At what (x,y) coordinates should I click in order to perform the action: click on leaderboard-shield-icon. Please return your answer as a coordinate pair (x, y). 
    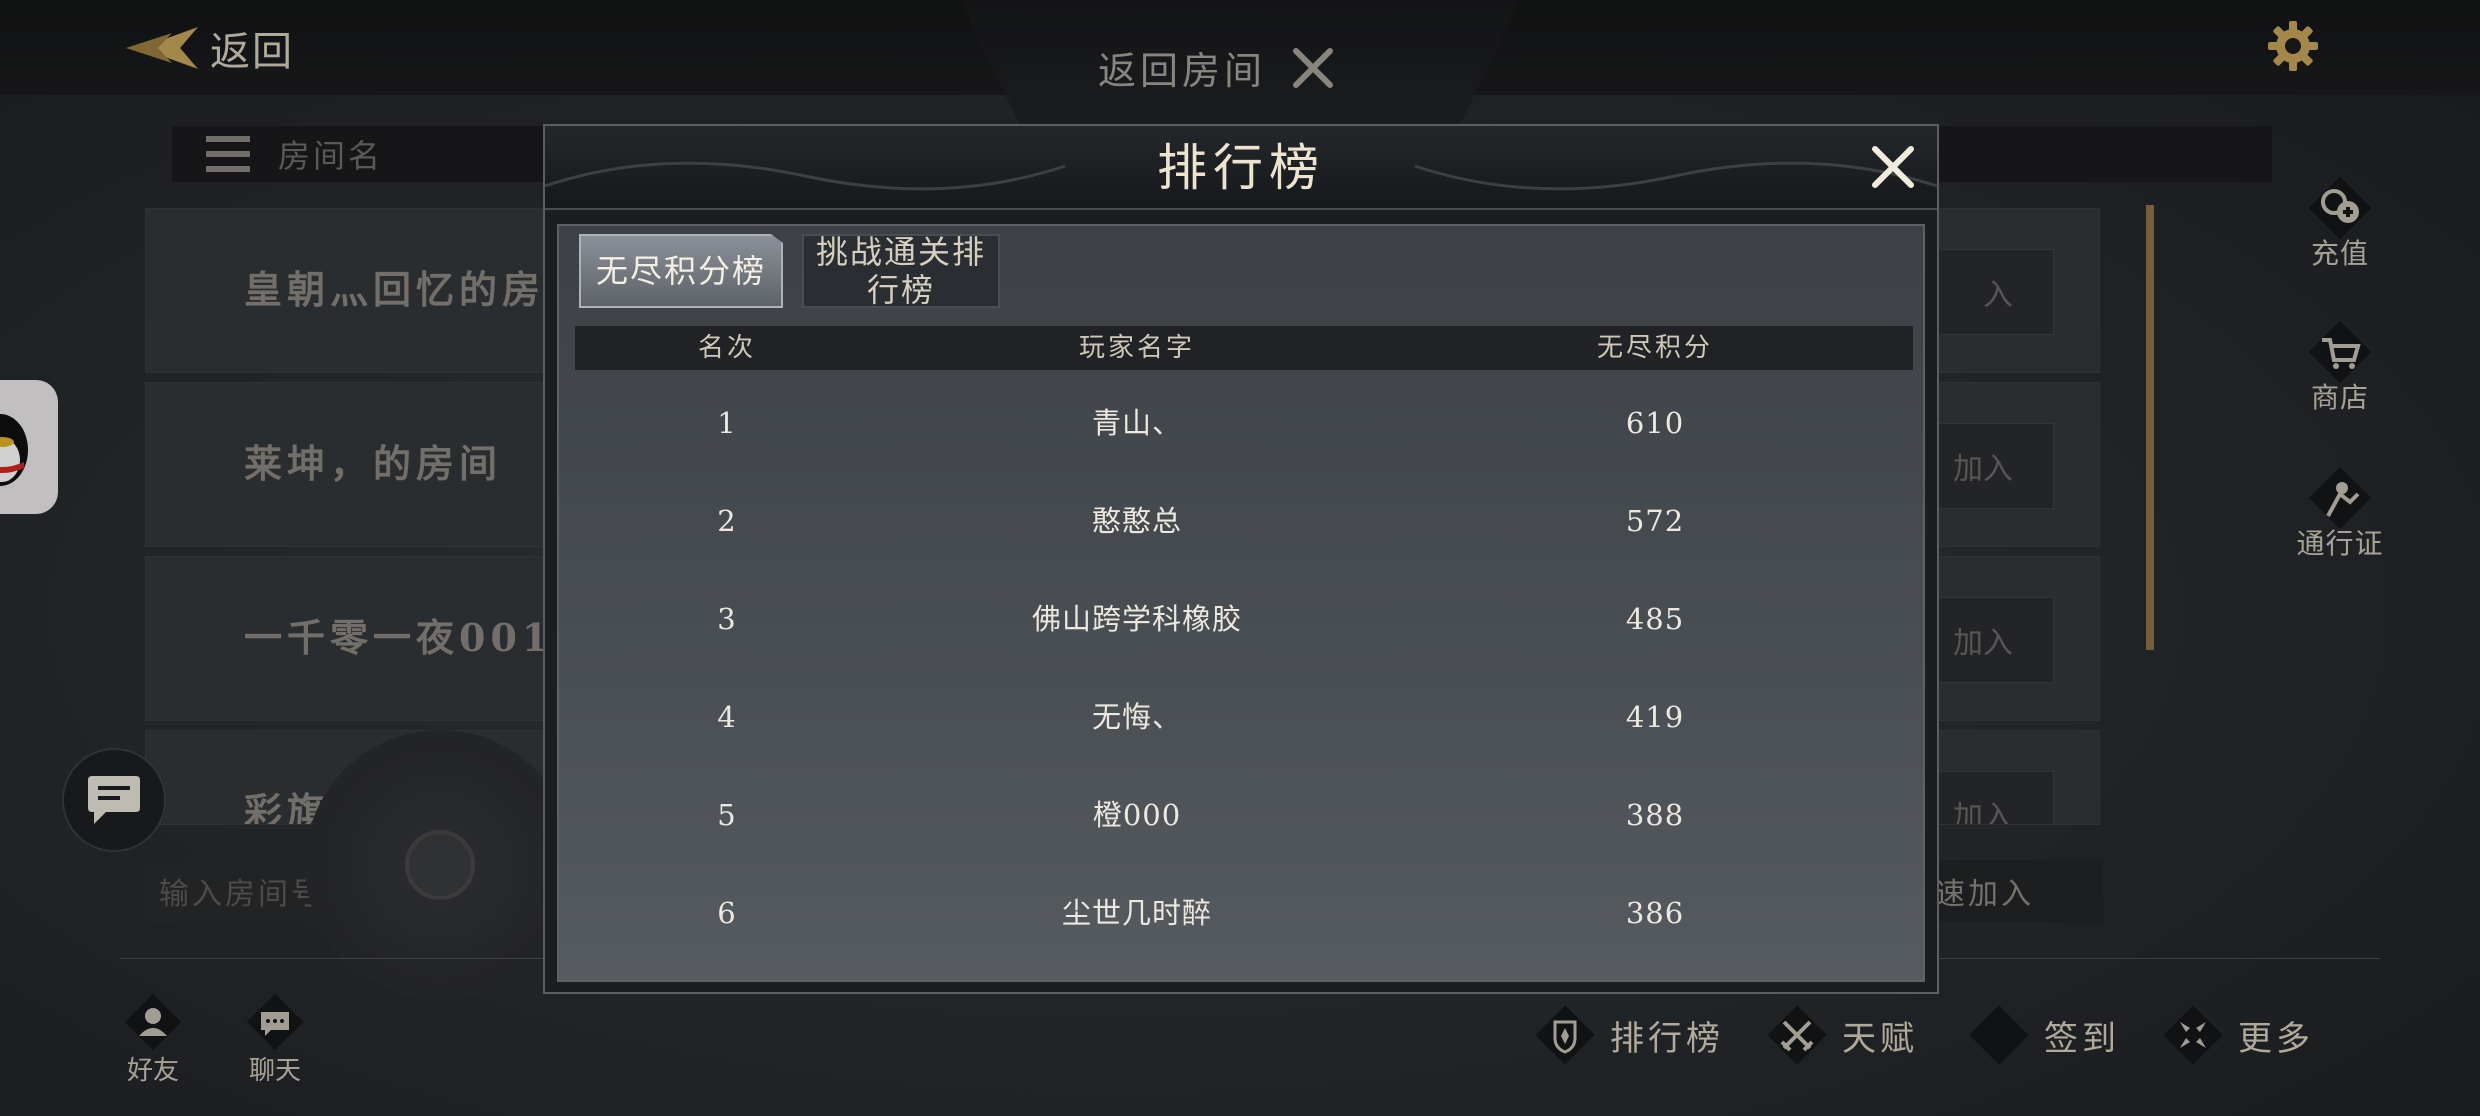
    Looking at the image, I should click on (1565, 1035).